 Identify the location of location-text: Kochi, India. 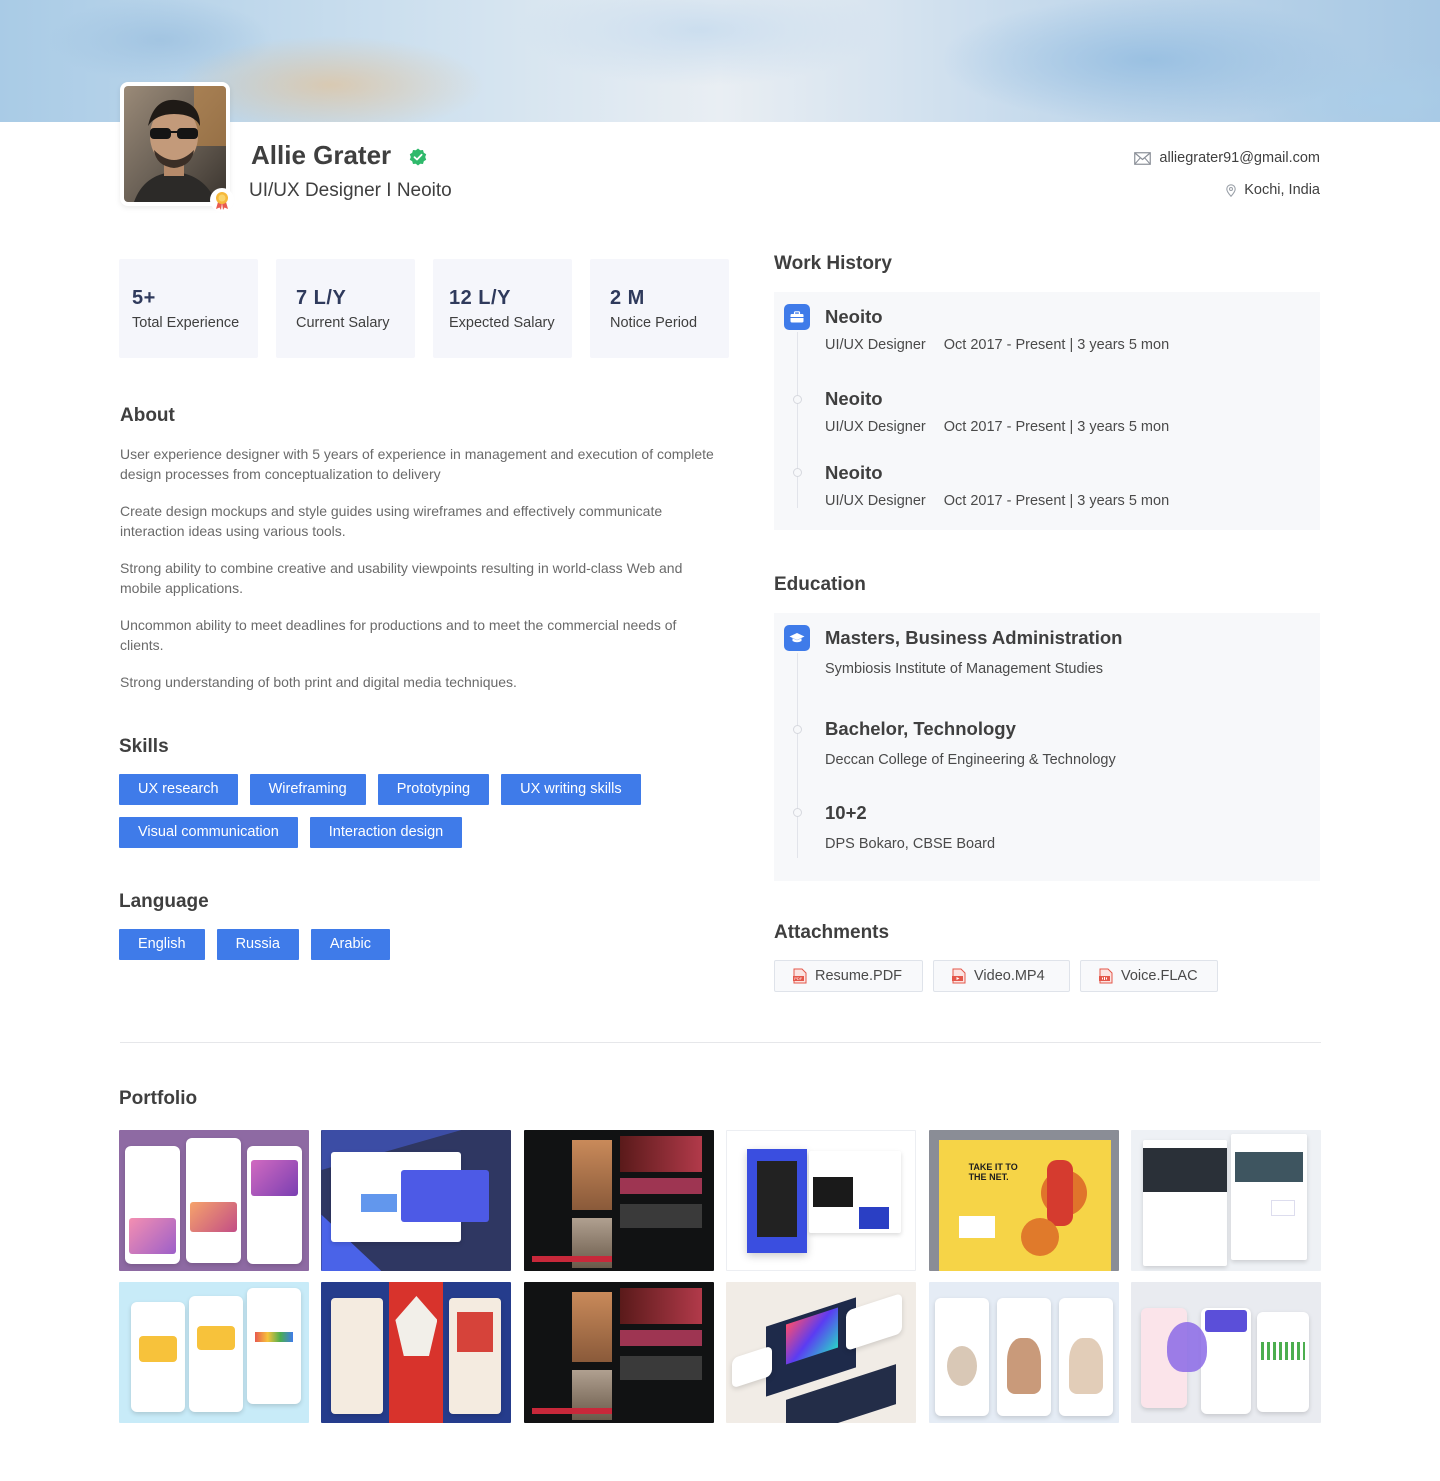
(1282, 190).